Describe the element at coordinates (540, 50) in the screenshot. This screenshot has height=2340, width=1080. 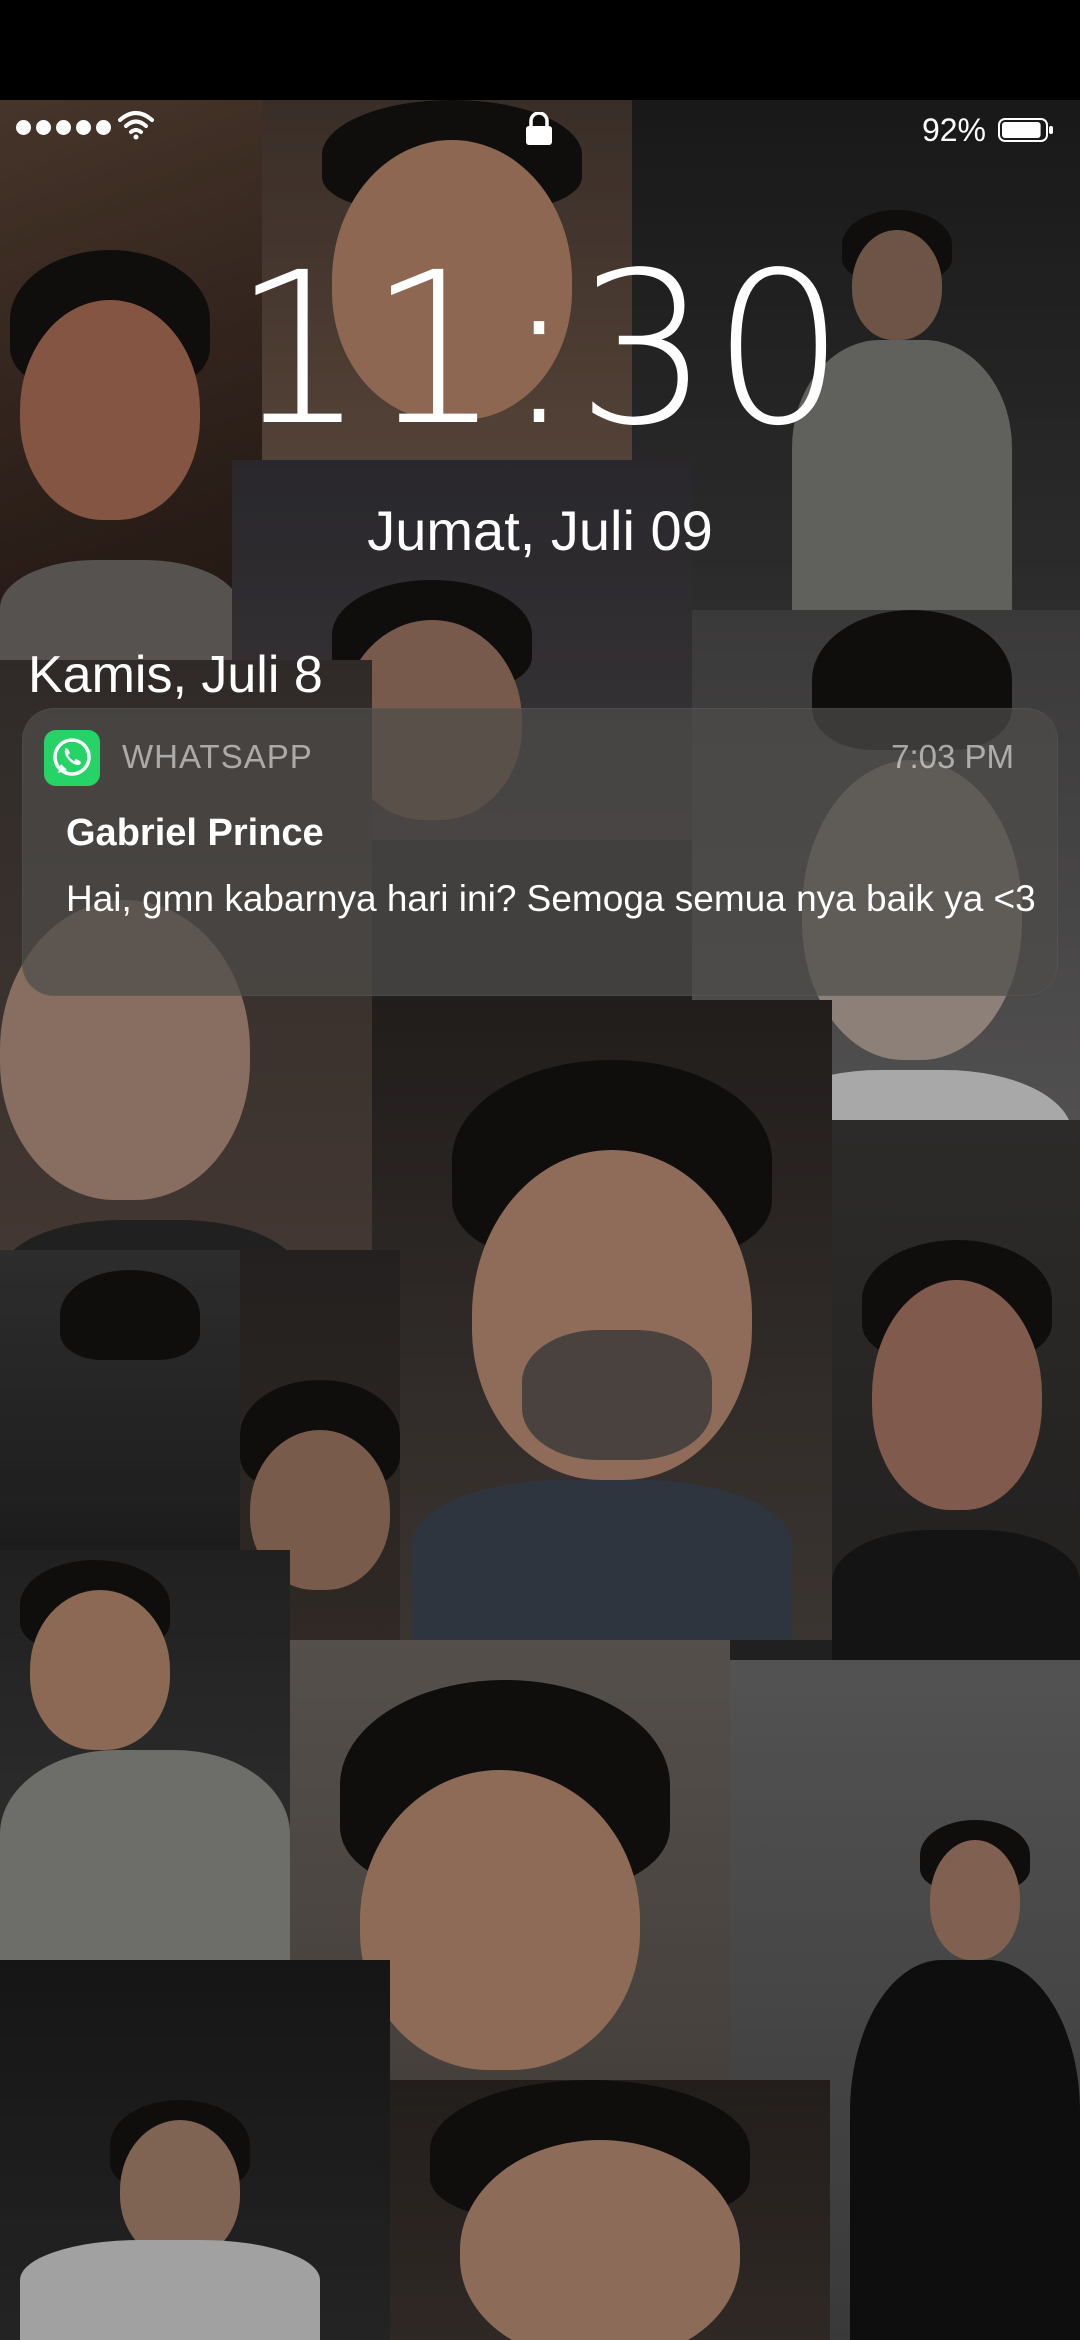
I see `top-black-band` at that location.